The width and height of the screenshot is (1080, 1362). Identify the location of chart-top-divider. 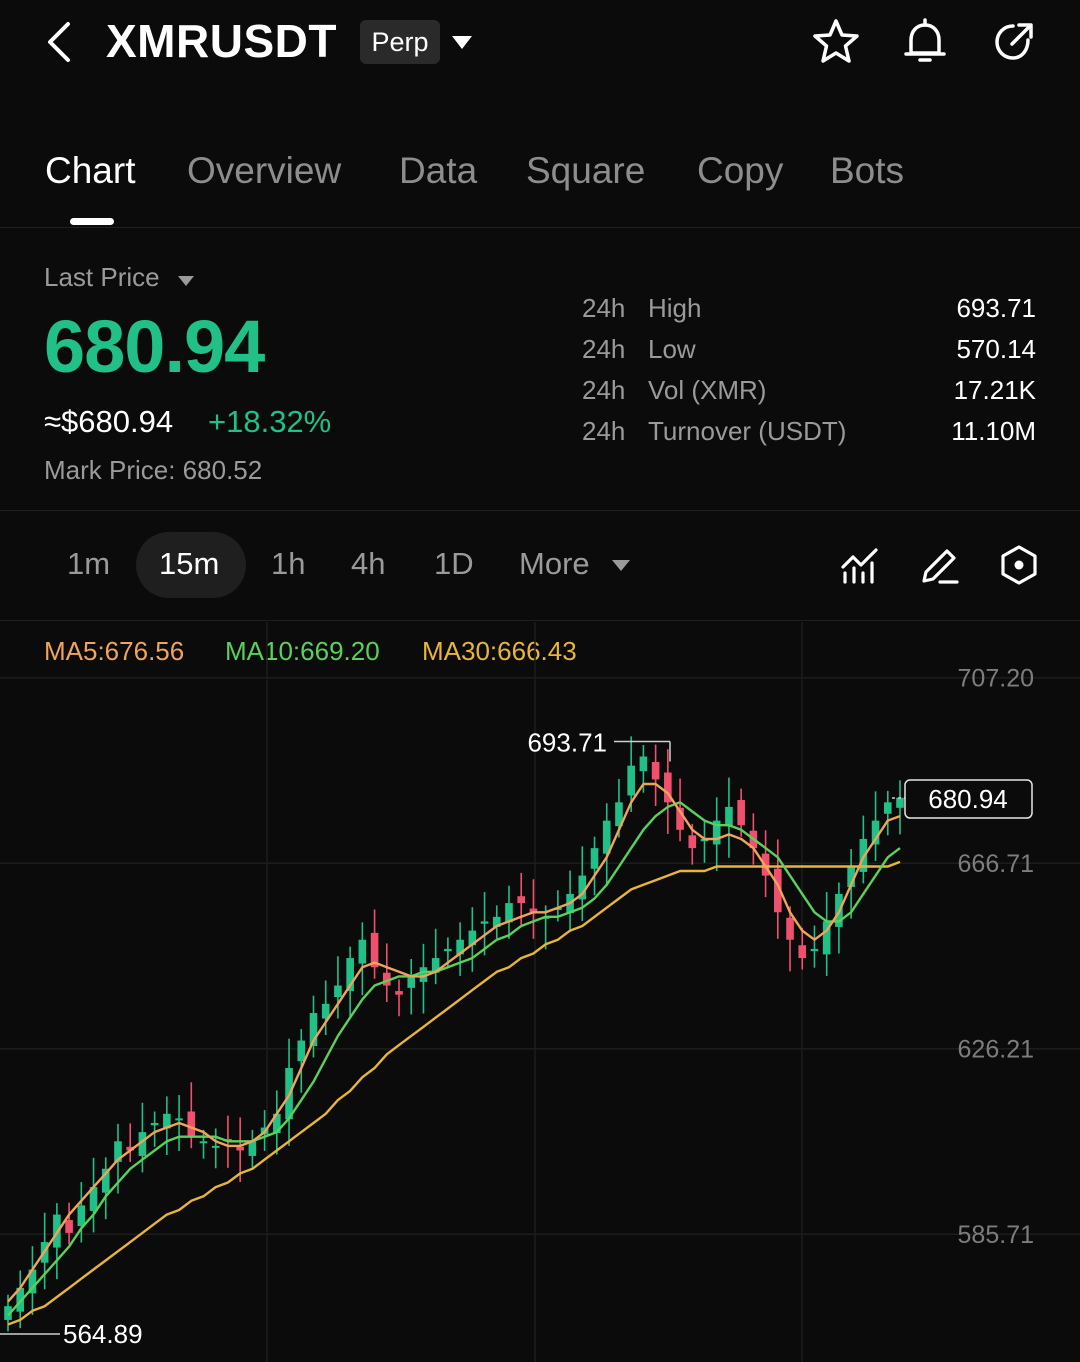
(540, 620).